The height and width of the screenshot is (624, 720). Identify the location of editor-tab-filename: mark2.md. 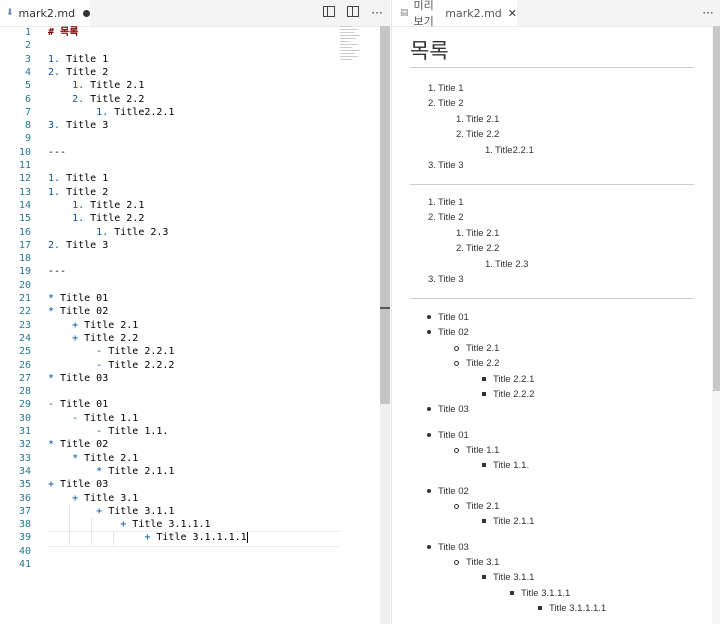
(47, 13).